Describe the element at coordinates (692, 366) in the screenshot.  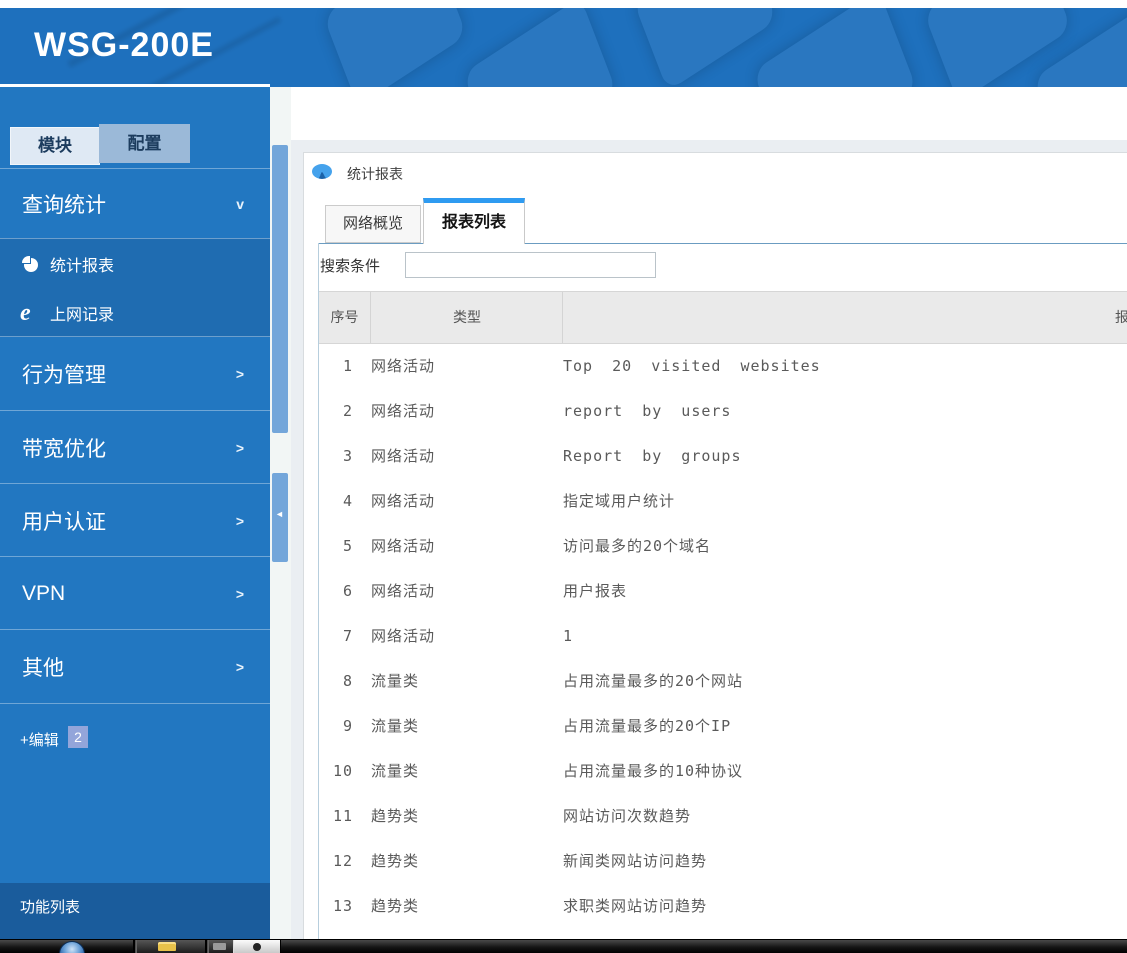
I see `cell-report-name: Top 20 visited websites` at that location.